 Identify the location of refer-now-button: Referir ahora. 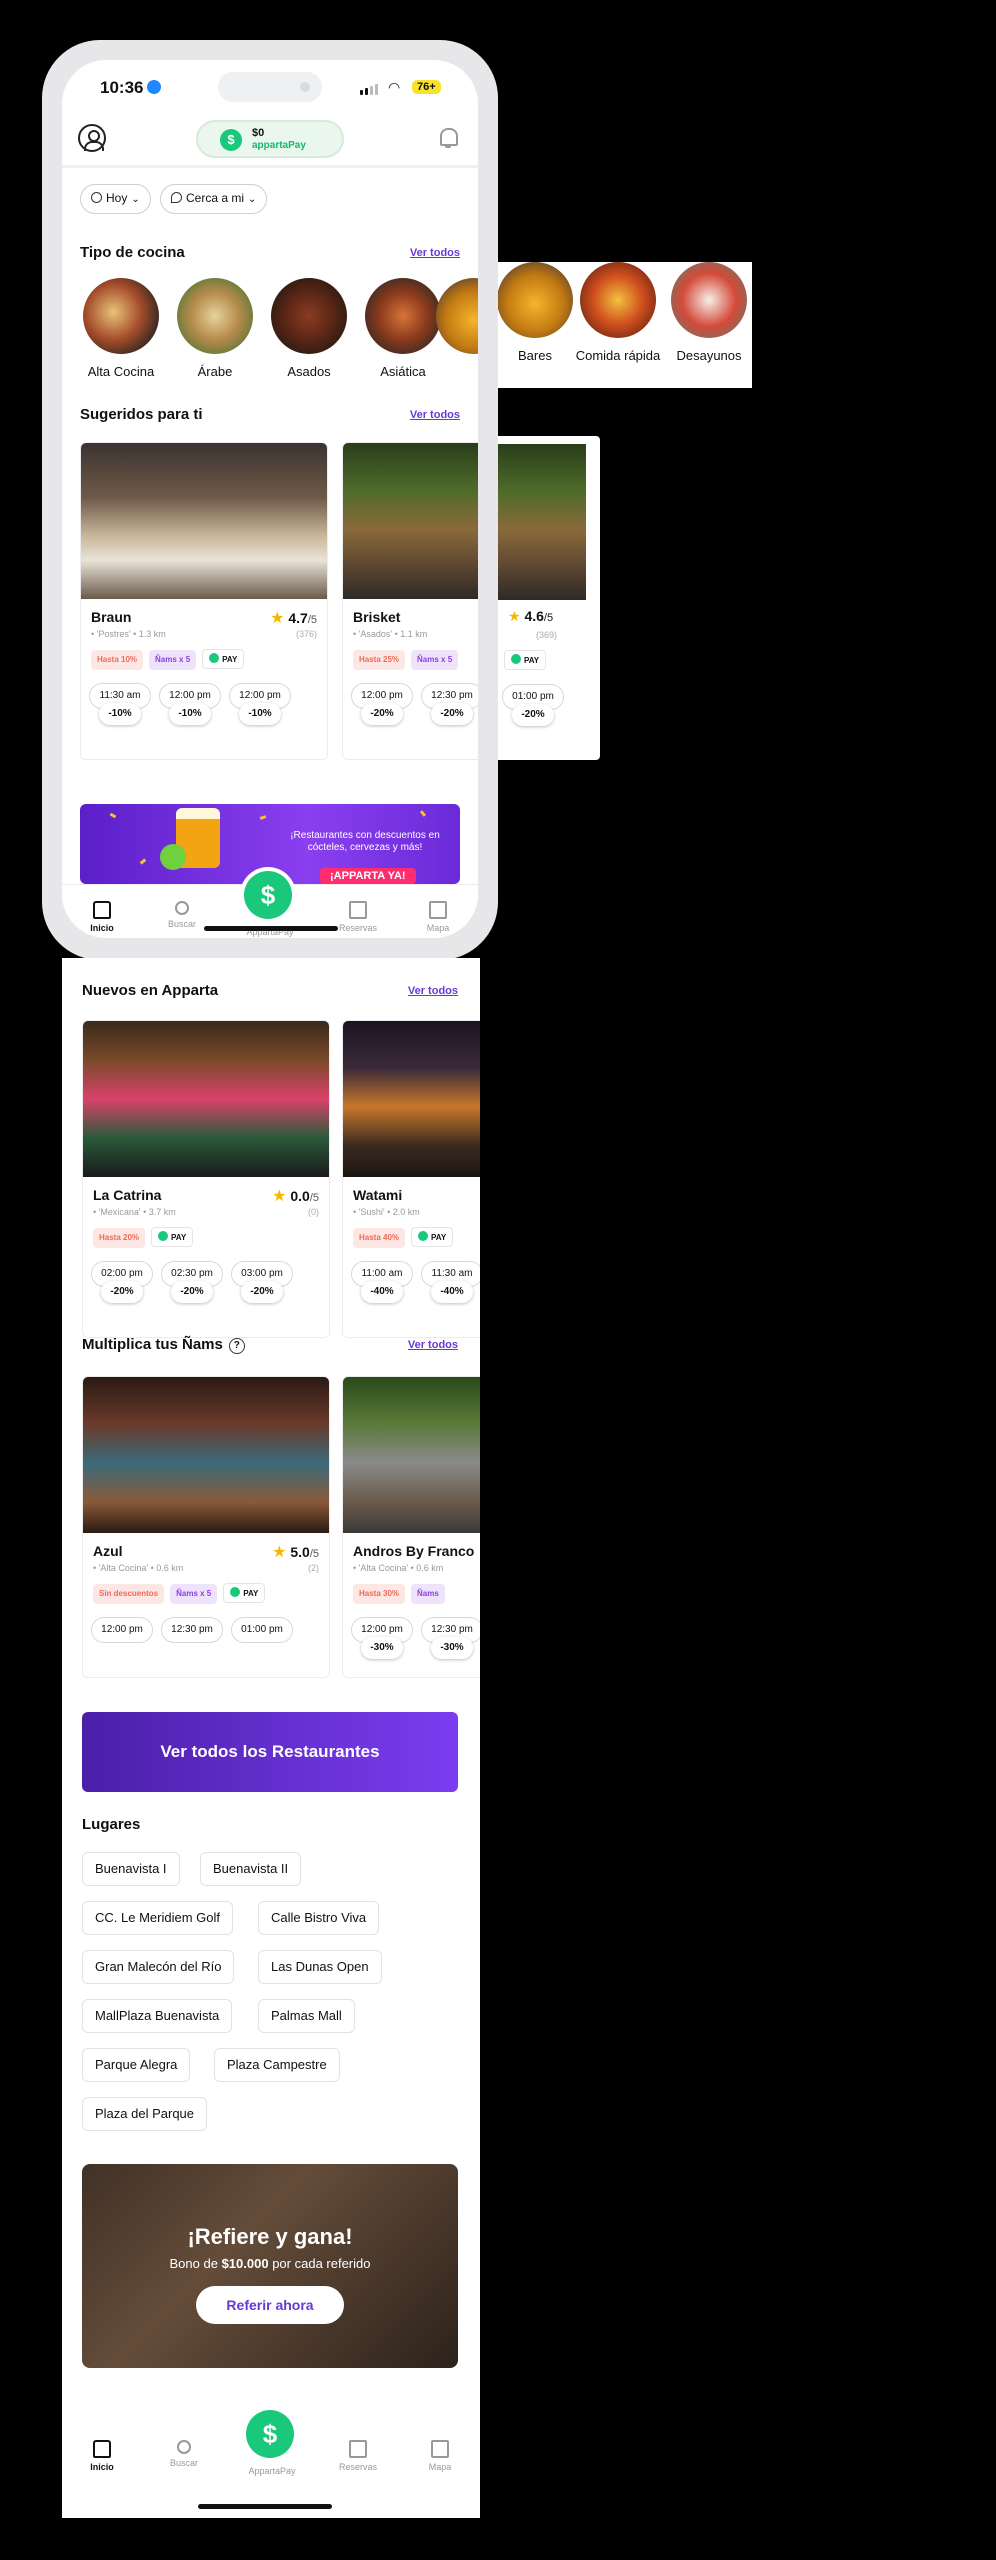
(270, 2305).